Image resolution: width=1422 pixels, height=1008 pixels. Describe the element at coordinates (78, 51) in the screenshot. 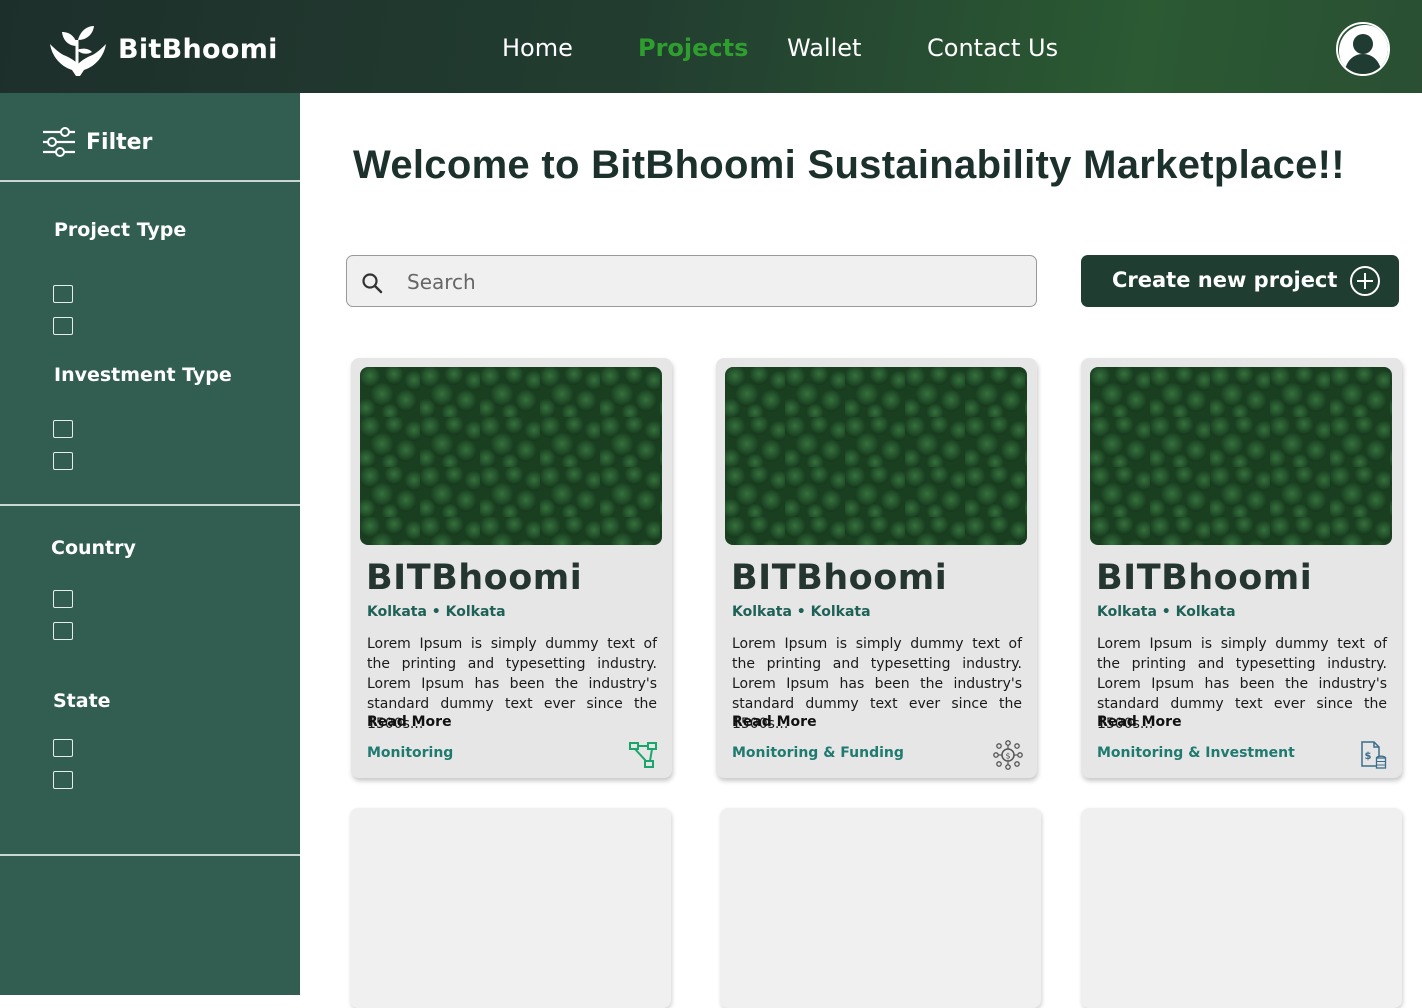

I see `hands-plant-logo-icon` at that location.